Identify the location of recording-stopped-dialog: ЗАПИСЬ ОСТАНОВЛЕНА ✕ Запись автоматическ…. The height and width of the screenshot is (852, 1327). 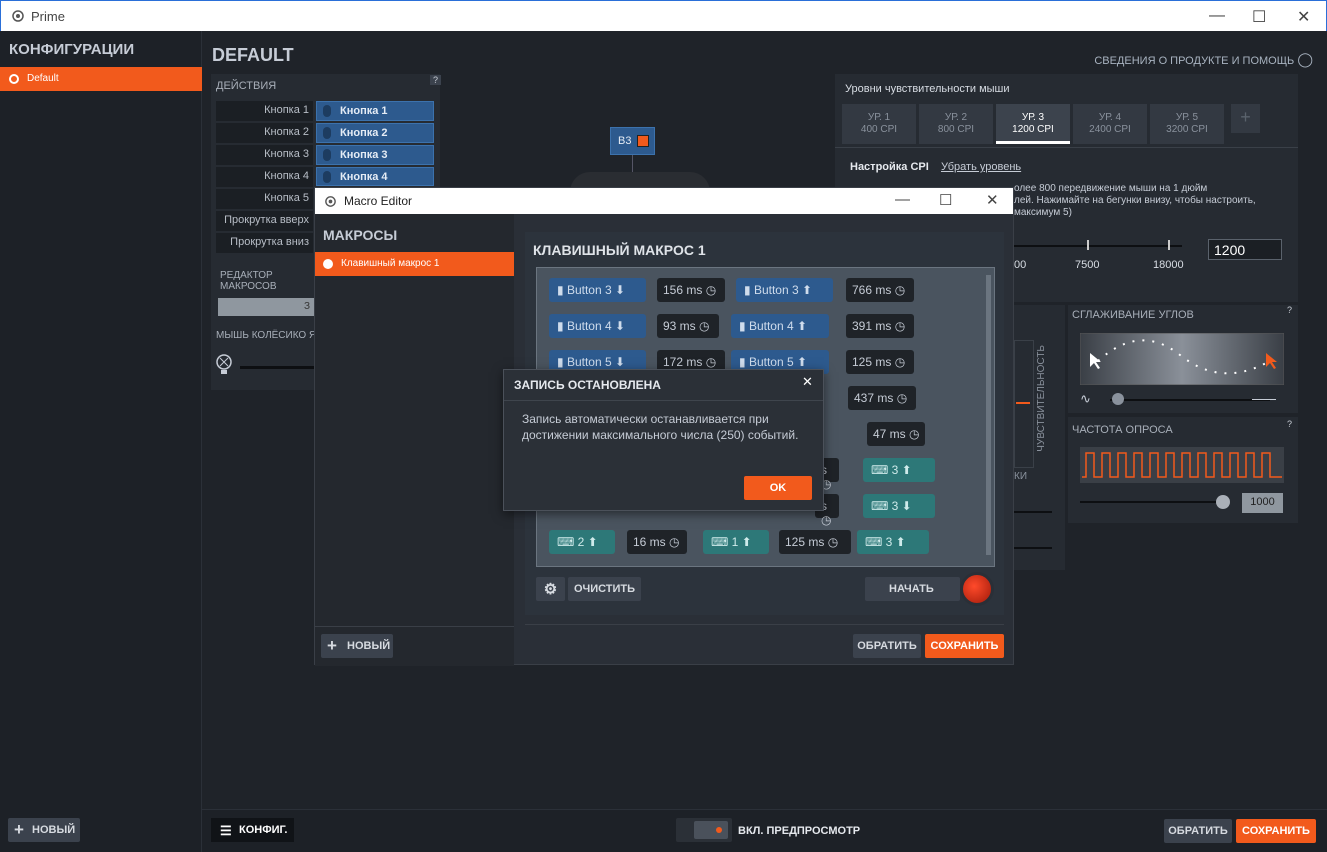
(663, 440).